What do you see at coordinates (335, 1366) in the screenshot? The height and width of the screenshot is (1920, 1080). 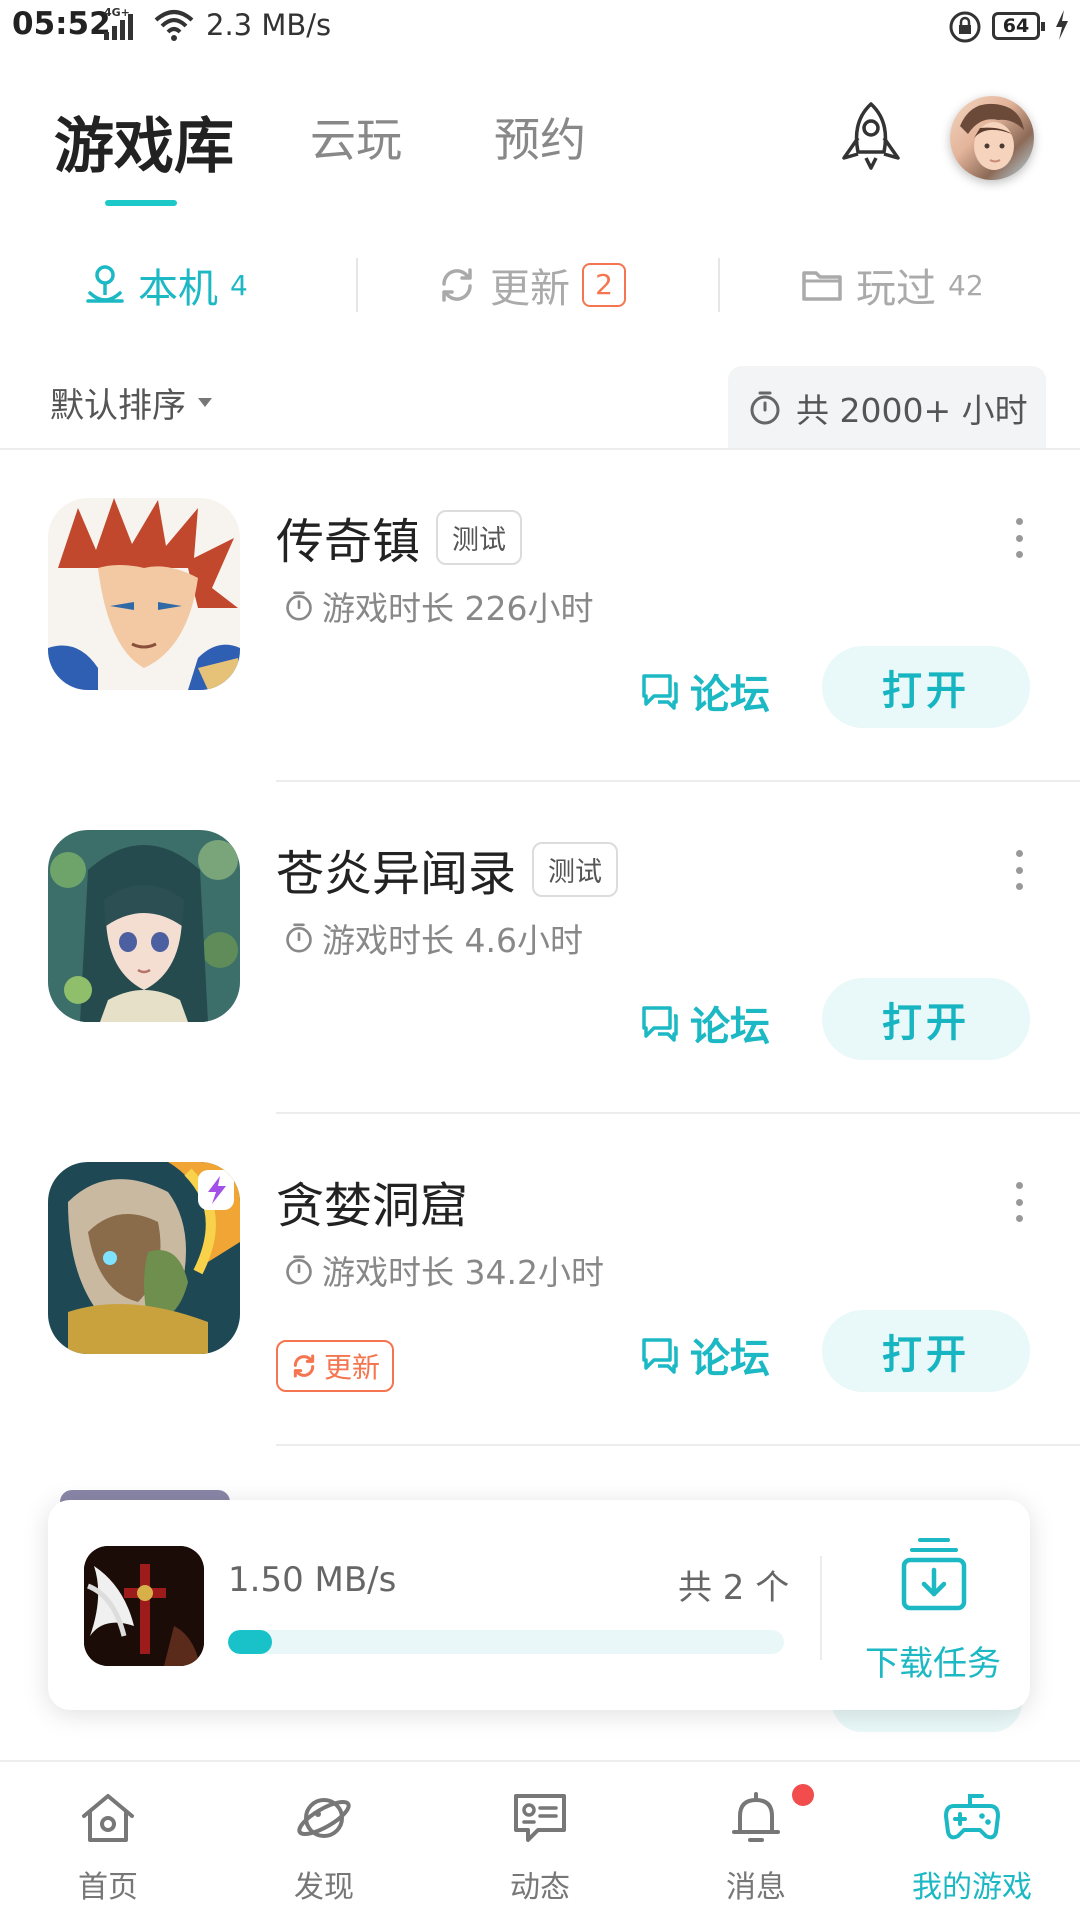 I see `update-badge: 更新` at bounding box center [335, 1366].